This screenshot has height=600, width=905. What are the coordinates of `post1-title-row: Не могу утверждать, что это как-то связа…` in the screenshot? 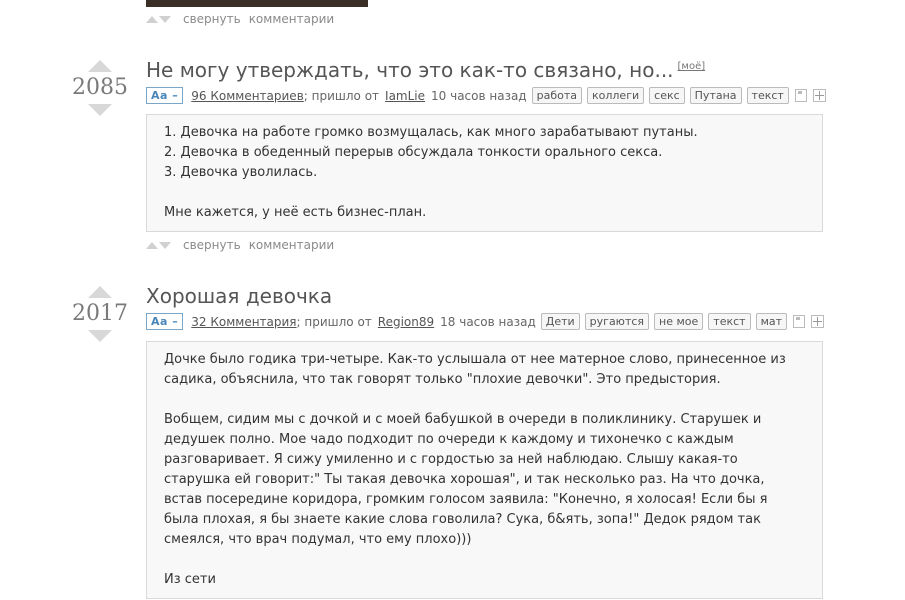 It's located at (425, 70).